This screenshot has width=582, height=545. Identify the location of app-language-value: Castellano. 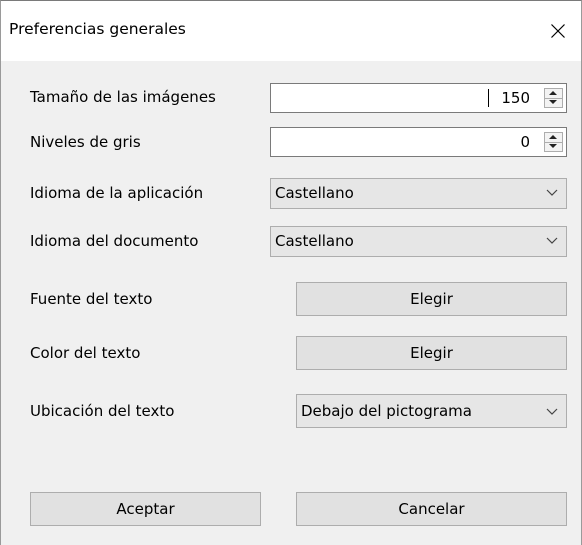
(314, 193).